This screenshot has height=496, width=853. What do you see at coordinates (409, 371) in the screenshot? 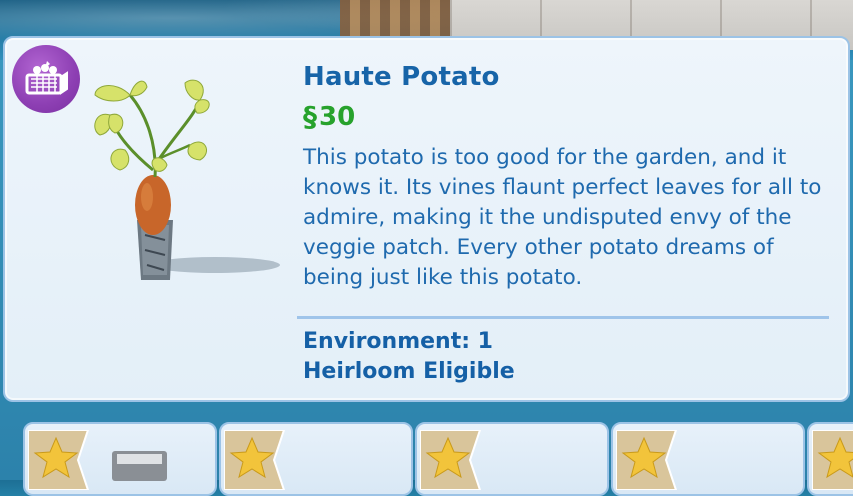
I see `heirloom-stat: Heirloom Eligible` at bounding box center [409, 371].